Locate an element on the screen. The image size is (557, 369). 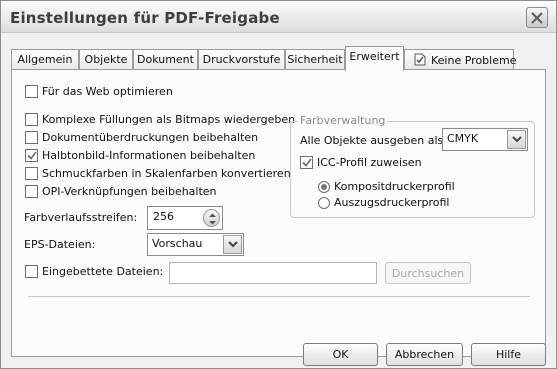
tab-label: Erweitert is located at coordinates (374, 56).